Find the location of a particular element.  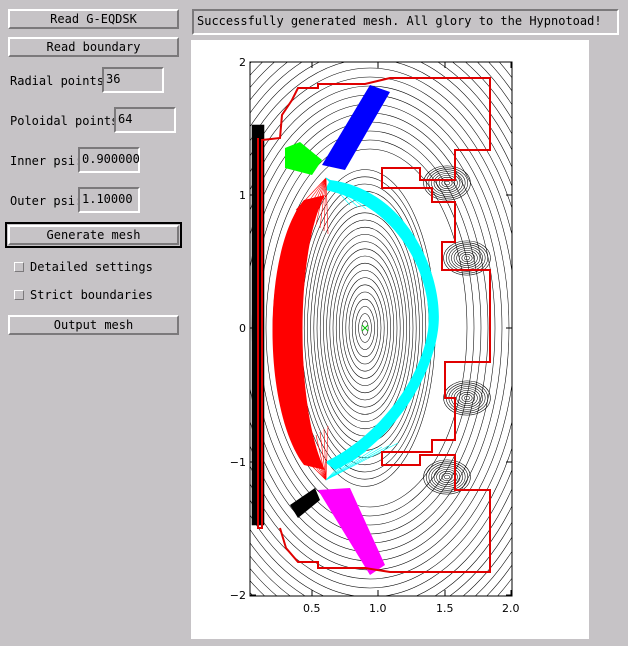

strict-boundaries-checkbox: Strict boundaries is located at coordinates (83, 295).